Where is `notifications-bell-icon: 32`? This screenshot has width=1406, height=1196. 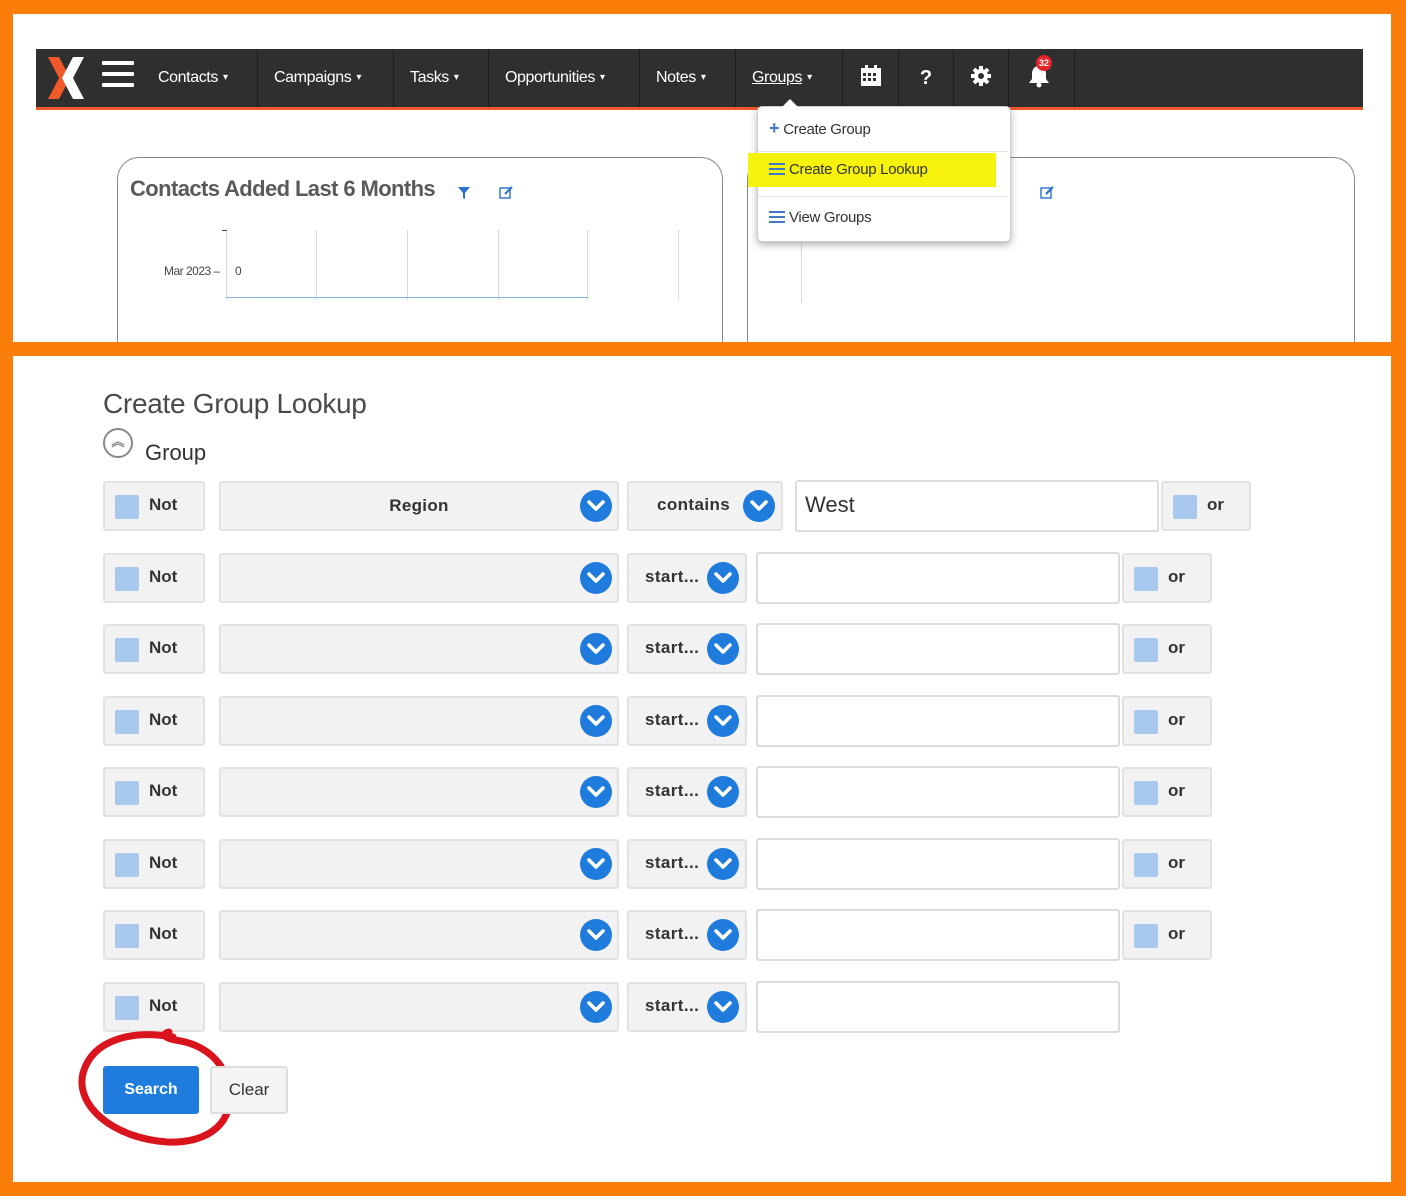 notifications-bell-icon: 32 is located at coordinates (1042, 78).